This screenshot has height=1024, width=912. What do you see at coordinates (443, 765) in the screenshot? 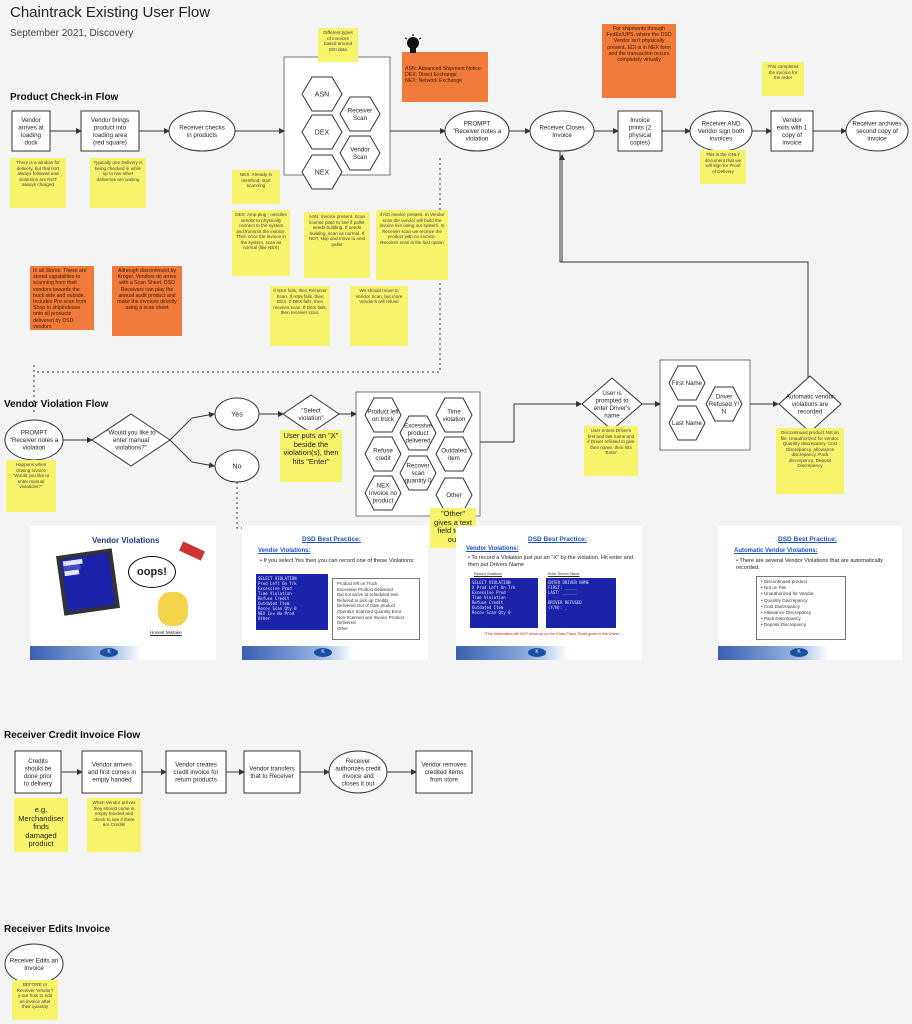
I see `node-vendor-removes-label: Vendor removes` at bounding box center [443, 765].